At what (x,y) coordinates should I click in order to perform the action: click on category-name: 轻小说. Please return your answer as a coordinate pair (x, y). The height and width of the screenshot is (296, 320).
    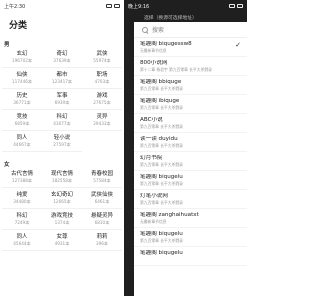
    Looking at the image, I should click on (62, 137).